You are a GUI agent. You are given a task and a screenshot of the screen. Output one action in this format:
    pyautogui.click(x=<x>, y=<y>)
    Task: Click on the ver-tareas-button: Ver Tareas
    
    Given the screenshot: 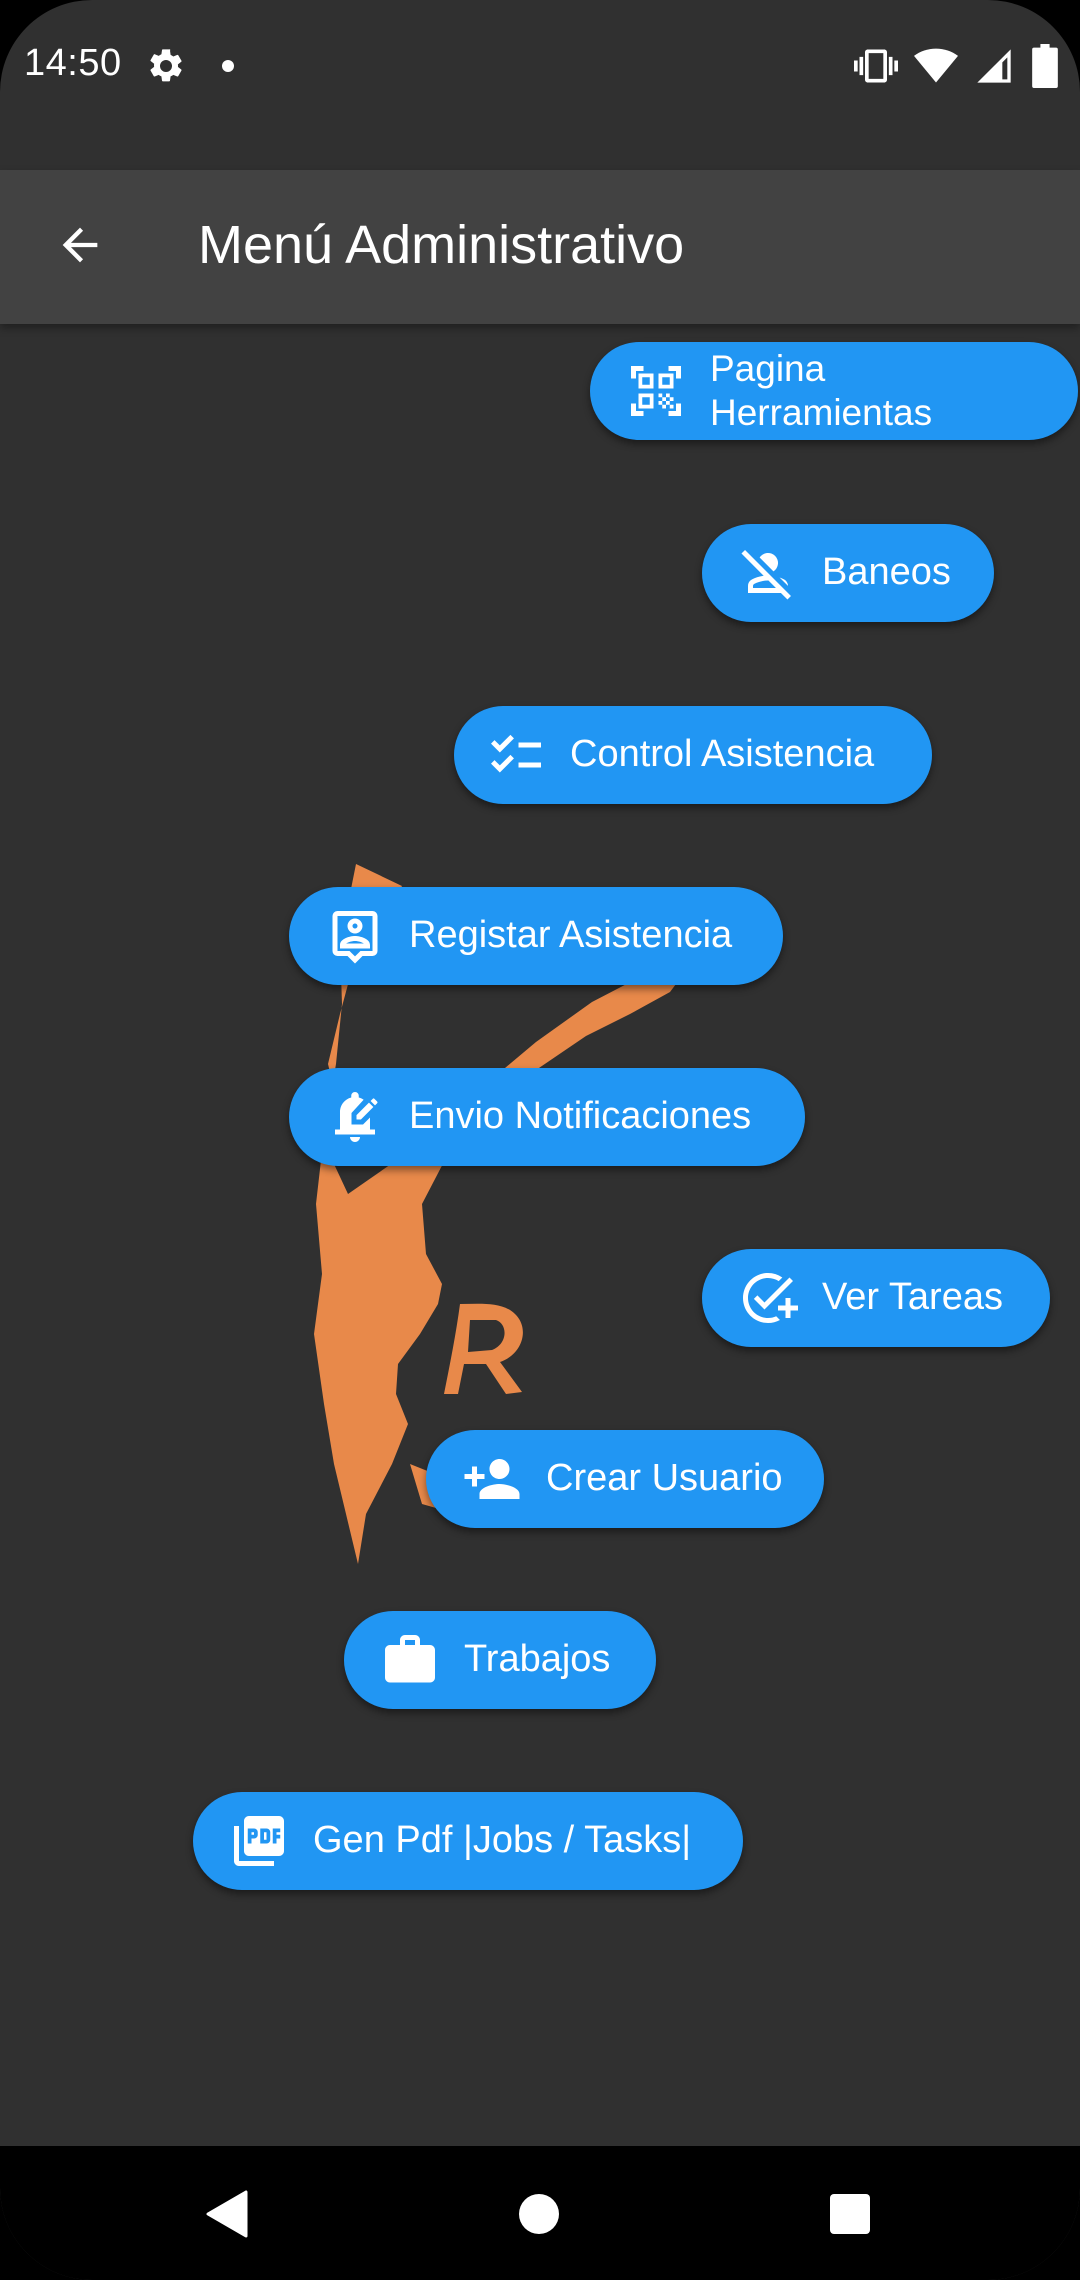 What is the action you would take?
    pyautogui.click(x=876, y=1298)
    